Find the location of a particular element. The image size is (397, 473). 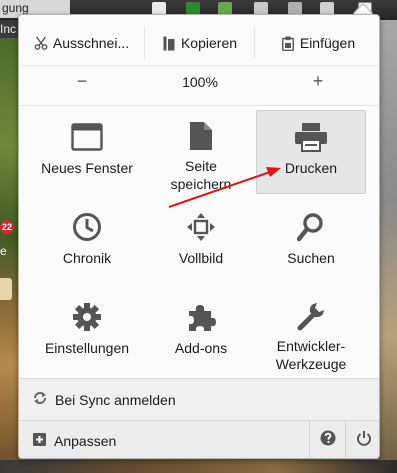

page-panel-fragment is located at coordinates (6, 289).